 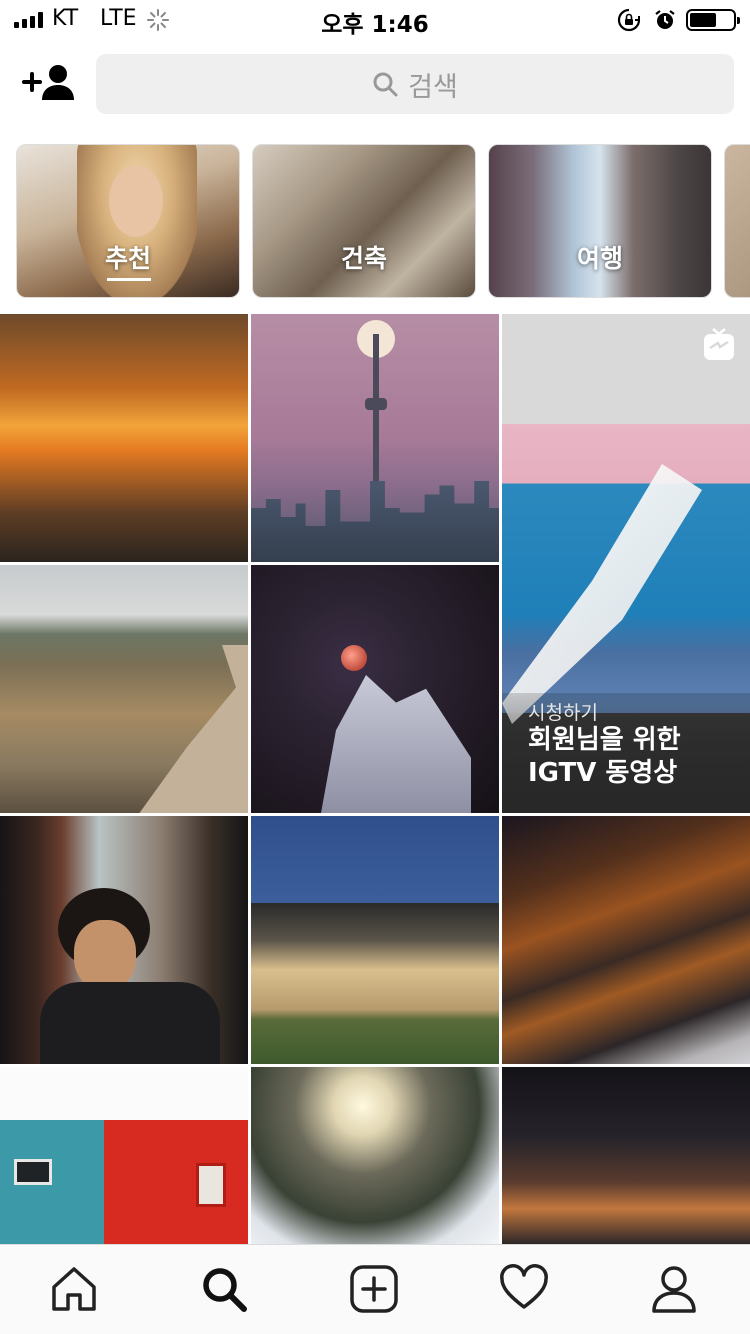 What do you see at coordinates (713, 20) in the screenshot?
I see `battery-icon` at bounding box center [713, 20].